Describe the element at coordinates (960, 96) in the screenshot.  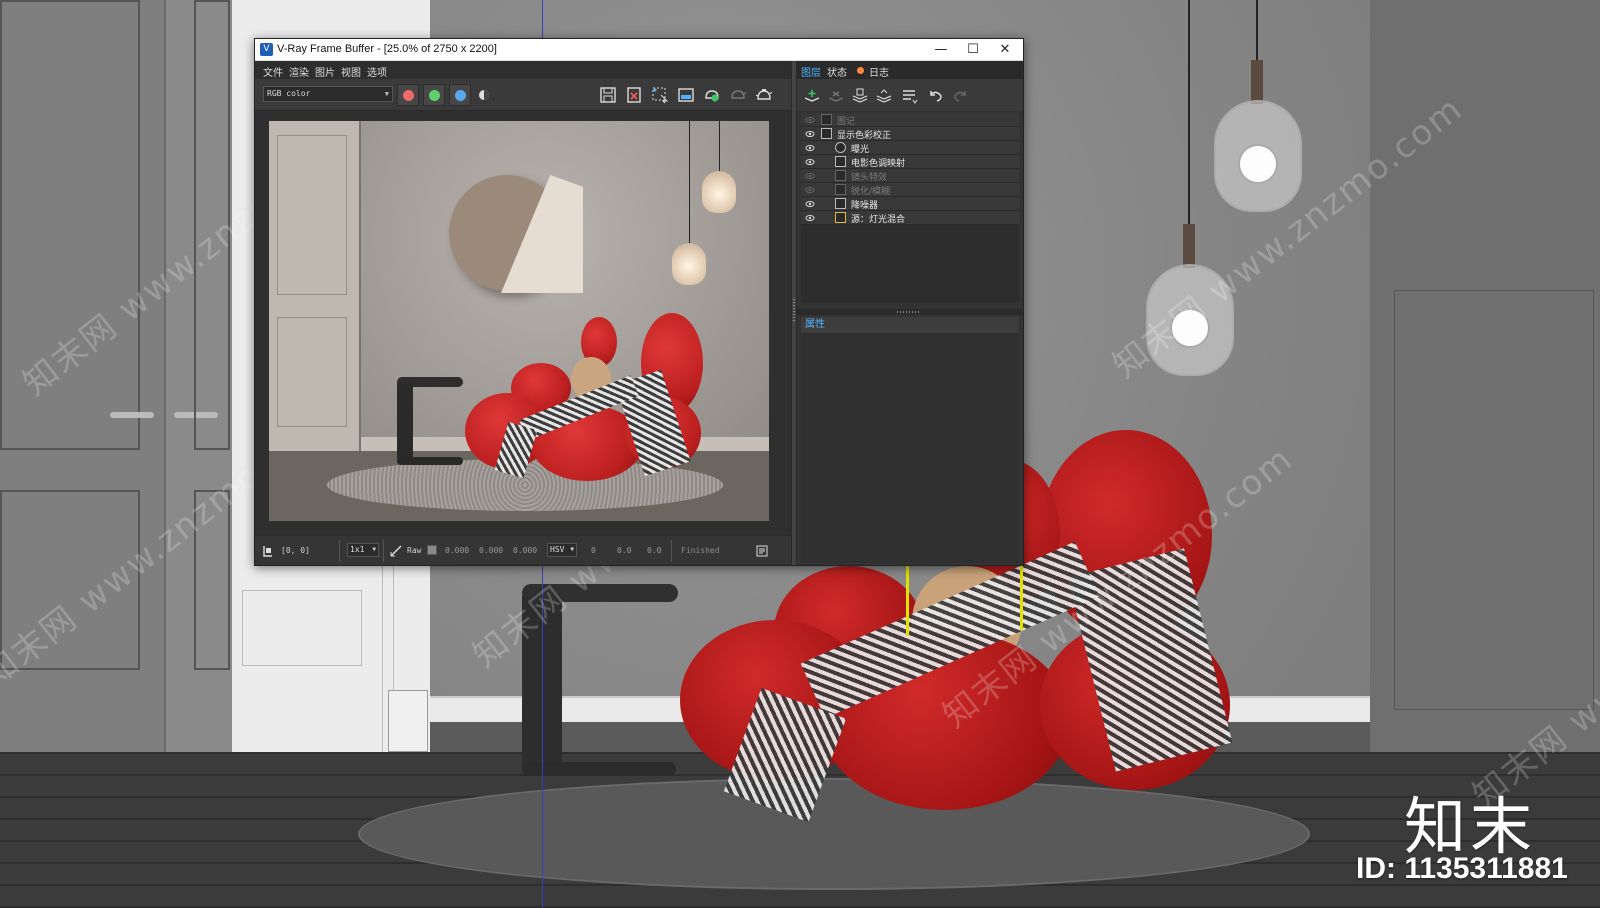
I see `redo-icon` at that location.